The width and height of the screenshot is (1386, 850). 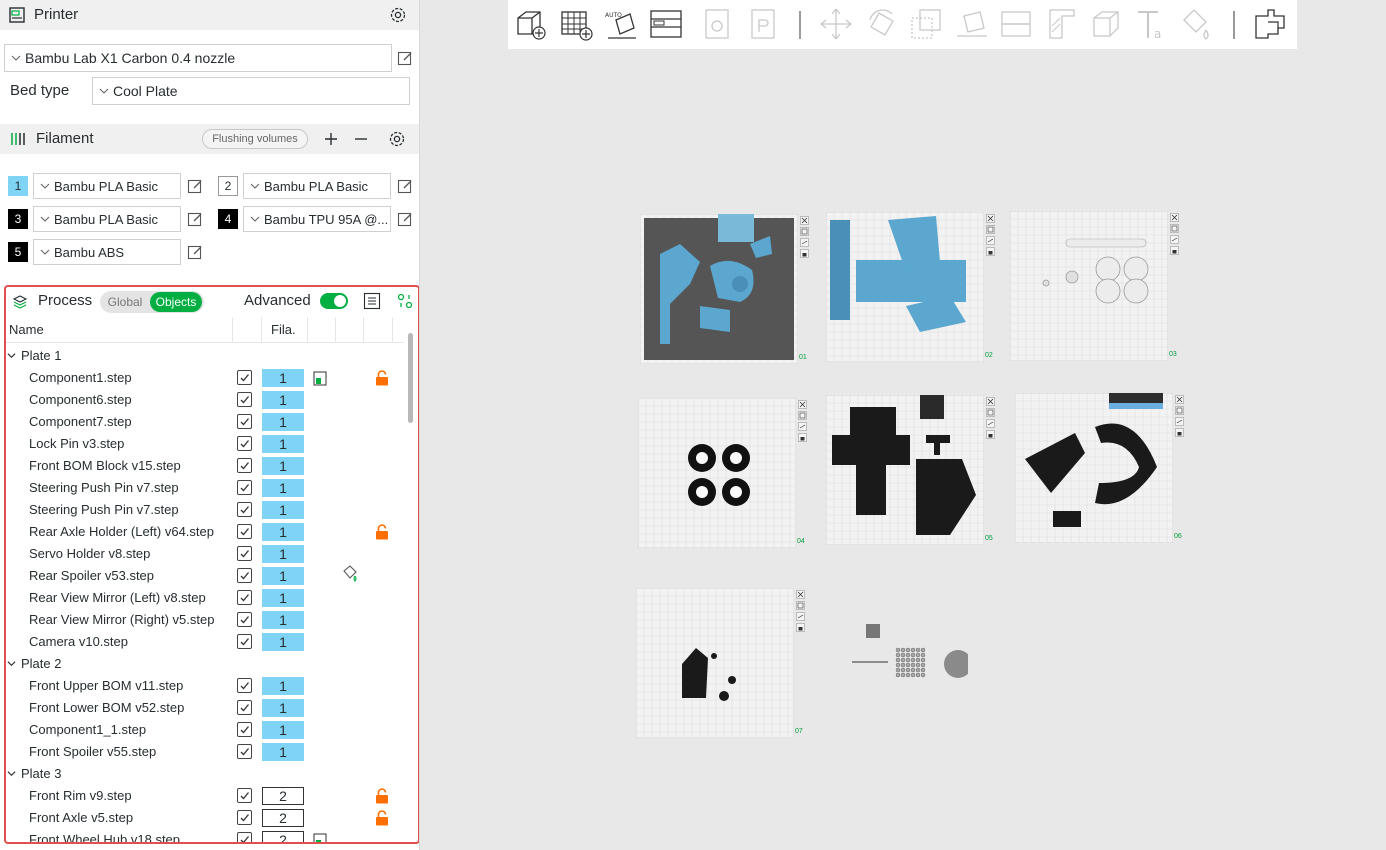 What do you see at coordinates (205, 400) in the screenshot?
I see `object-row: Component6.step 1` at bounding box center [205, 400].